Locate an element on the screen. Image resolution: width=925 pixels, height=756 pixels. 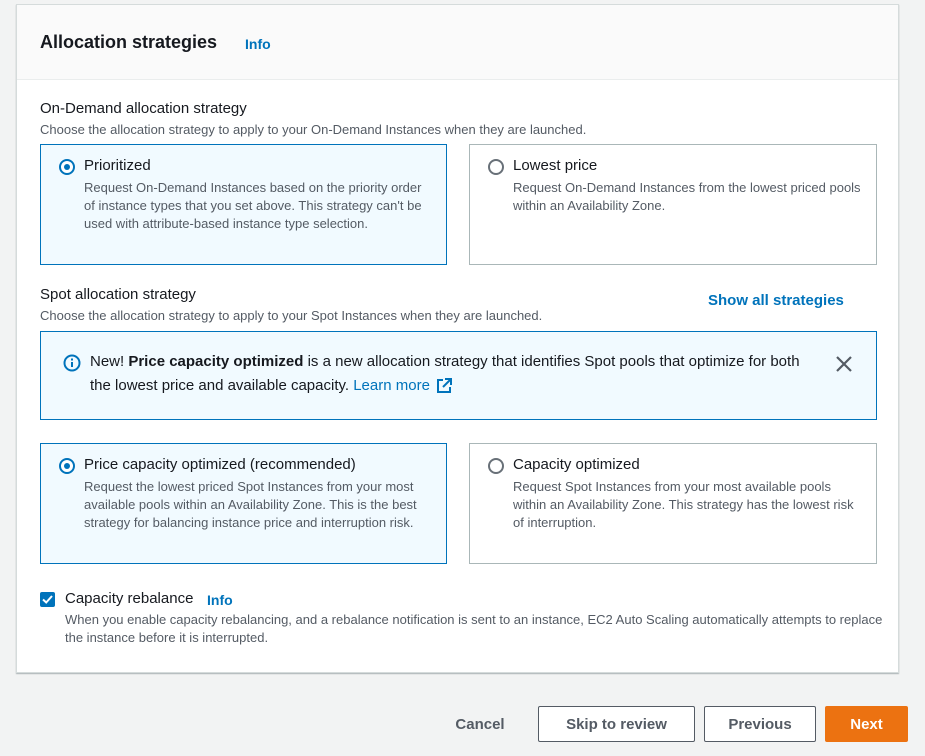
capacity-rebalance-info-link: Info is located at coordinates (220, 600).